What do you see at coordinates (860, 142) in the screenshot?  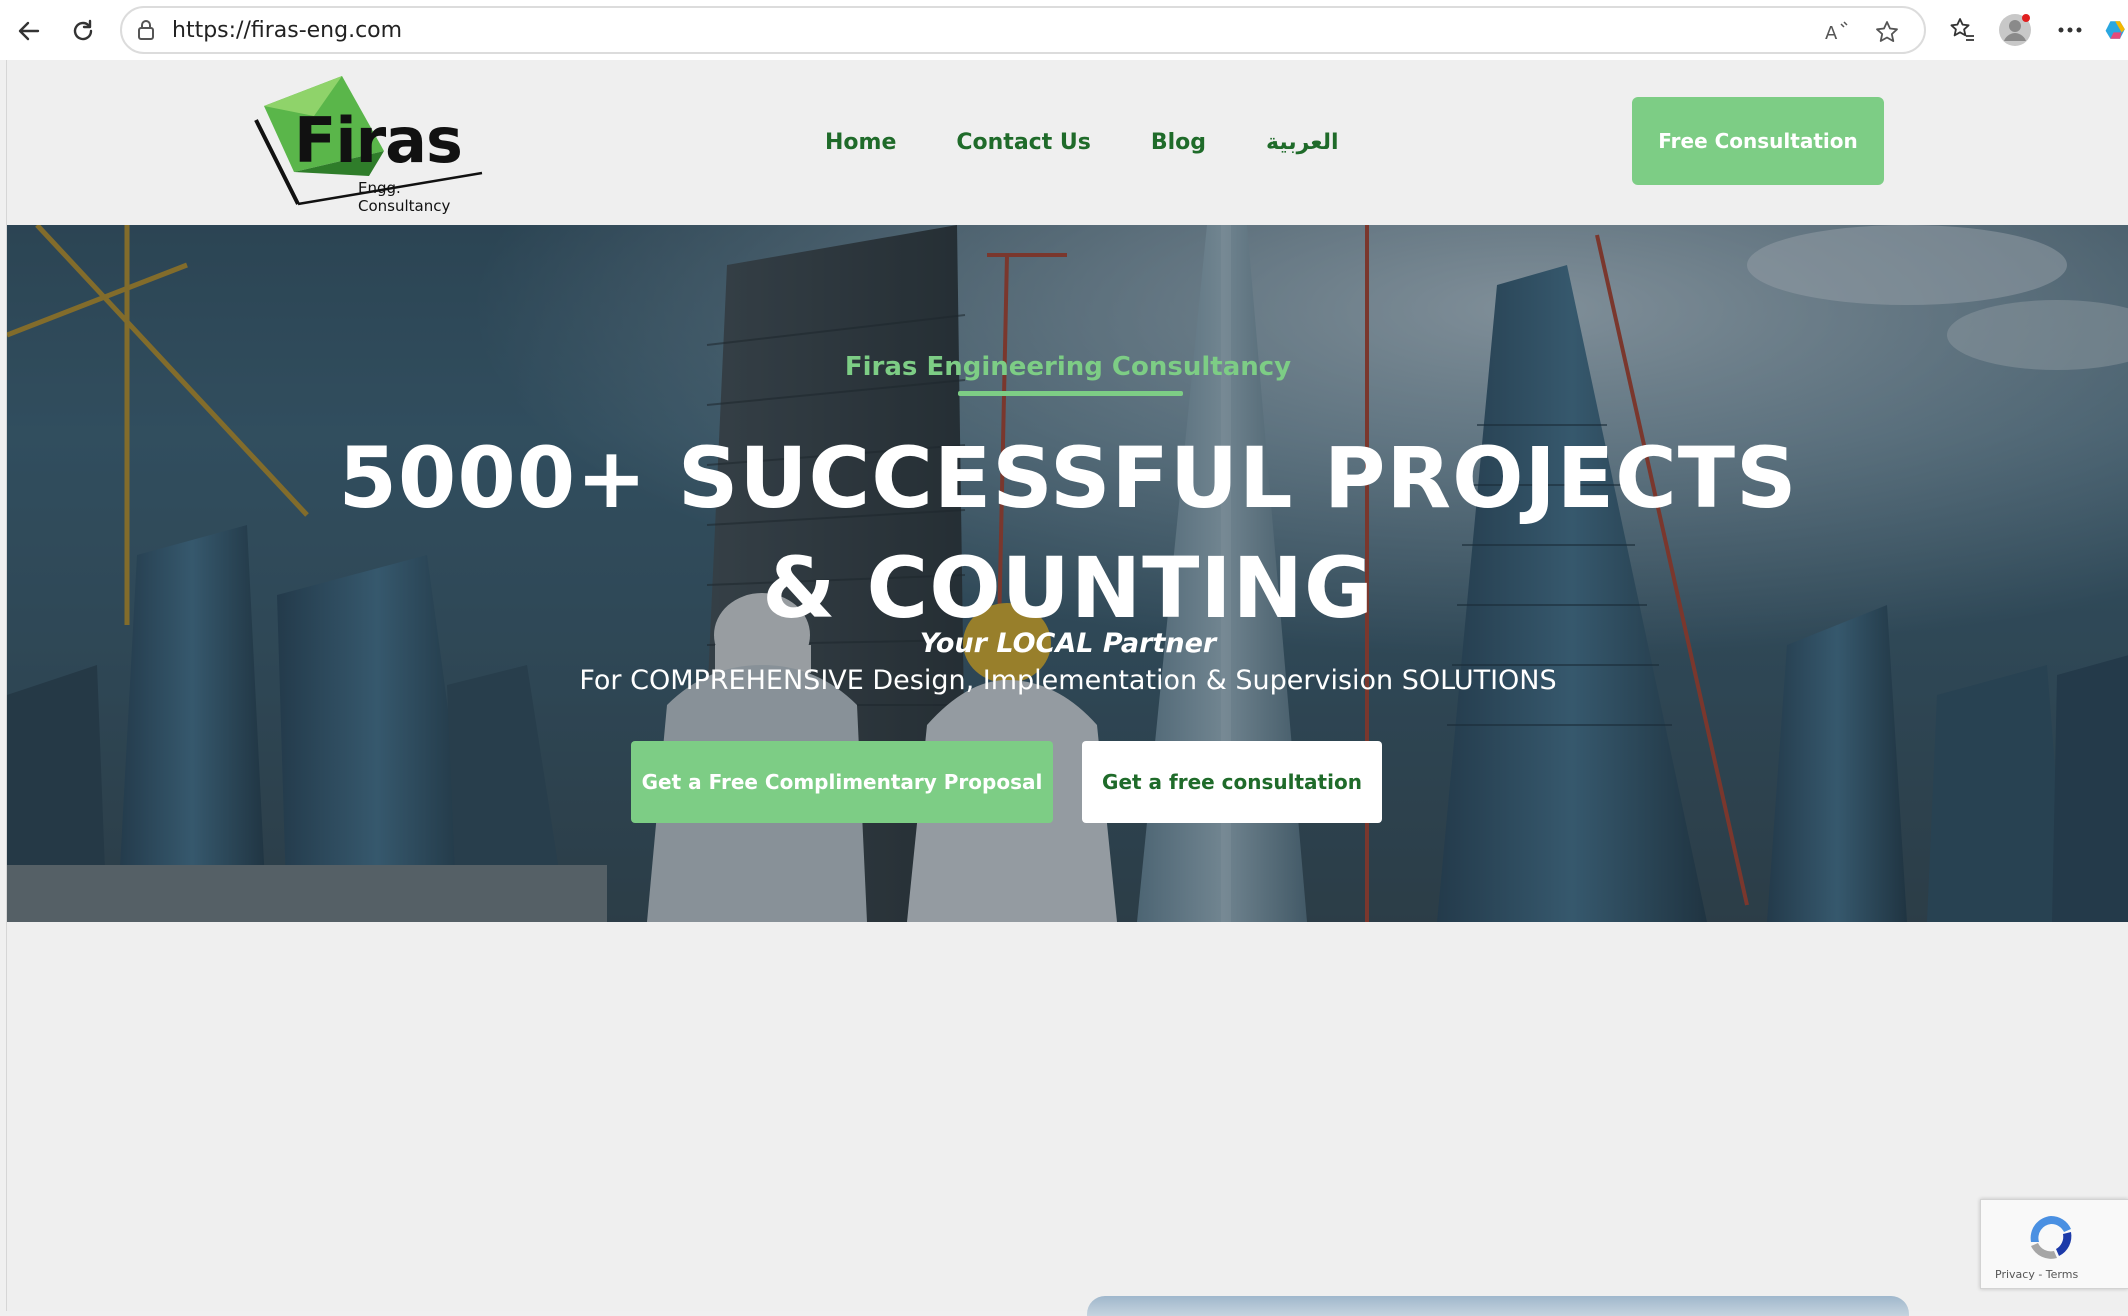 I see `nav-home: Home` at bounding box center [860, 142].